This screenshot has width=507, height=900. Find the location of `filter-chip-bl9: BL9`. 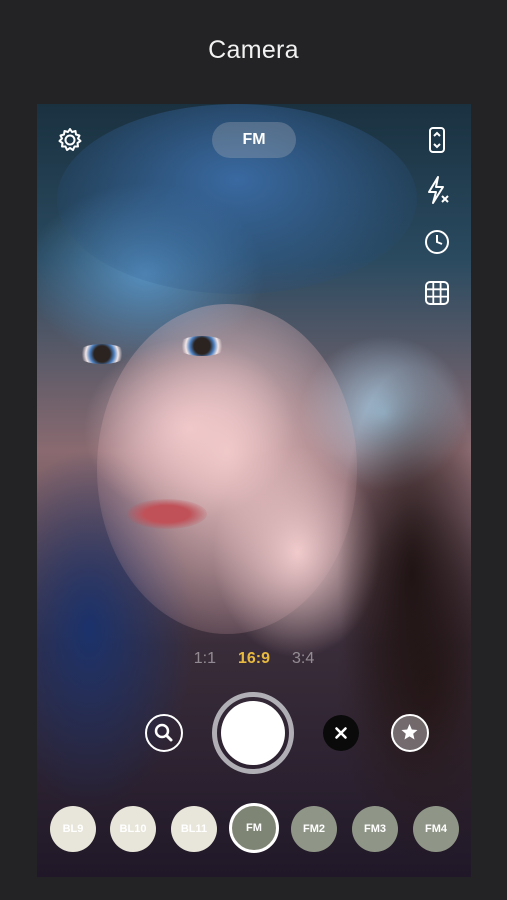

filter-chip-bl9: BL9 is located at coordinates (73, 829).